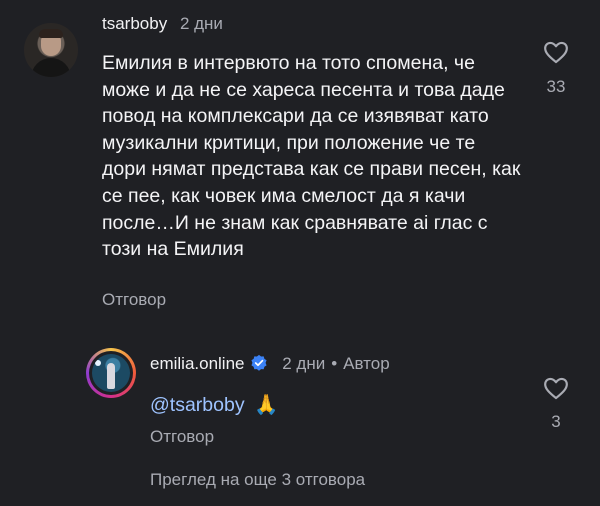 The width and height of the screenshot is (600, 506). I want to click on comment-username: tsarboby, so click(134, 23).